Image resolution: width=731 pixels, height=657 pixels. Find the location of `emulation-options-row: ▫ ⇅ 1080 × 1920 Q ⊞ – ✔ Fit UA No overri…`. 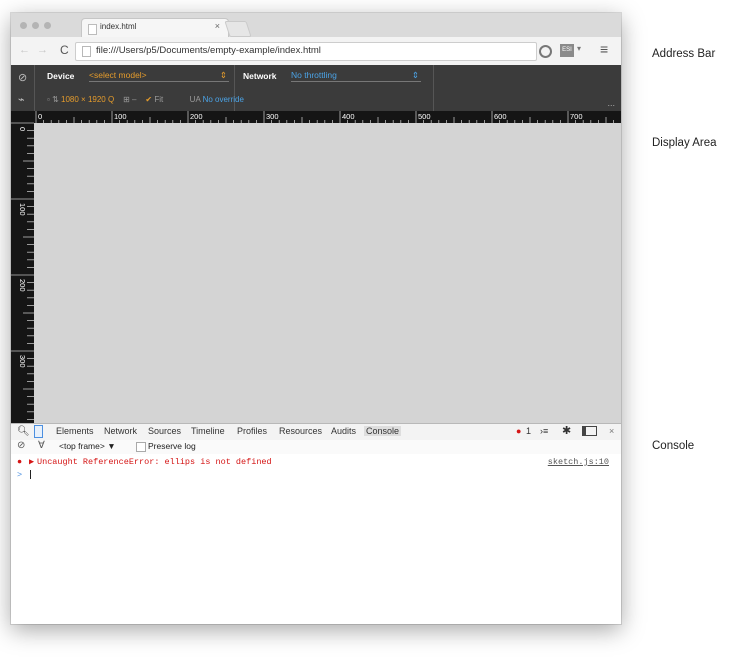

emulation-options-row: ▫ ⇅ 1080 × 1920 Q ⊞ – ✔ Fit UA No overri… is located at coordinates (145, 99).